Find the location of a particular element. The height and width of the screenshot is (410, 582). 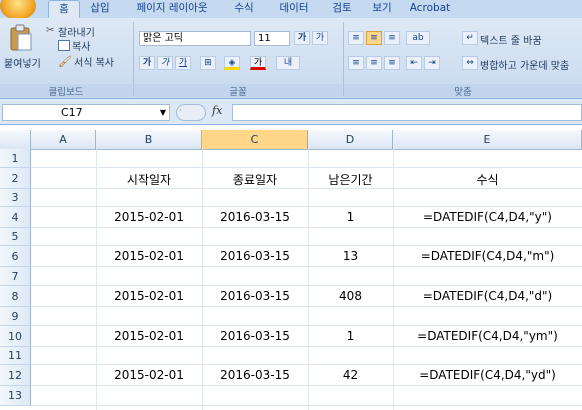

row-header: 4 is located at coordinates (15, 217).